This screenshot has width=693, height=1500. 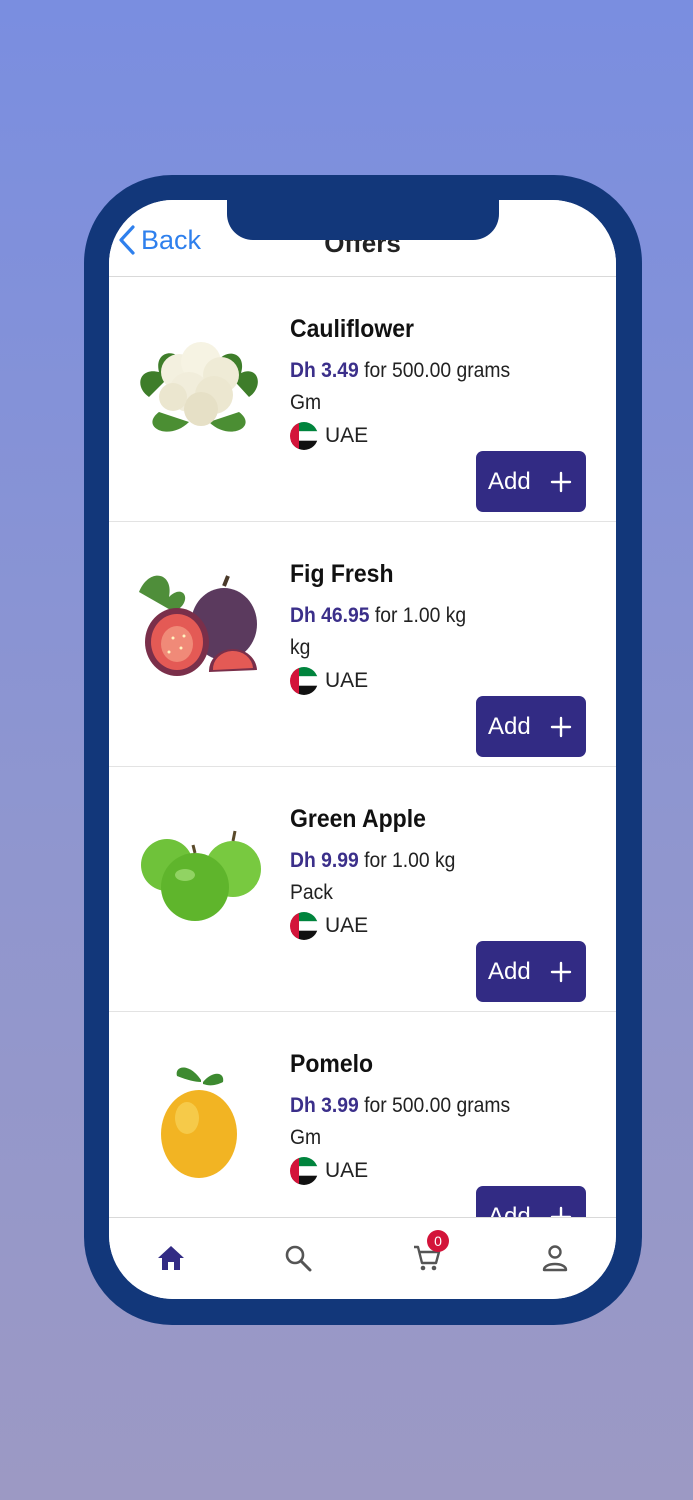 What do you see at coordinates (363, 220) in the screenshot?
I see `phone-notch` at bounding box center [363, 220].